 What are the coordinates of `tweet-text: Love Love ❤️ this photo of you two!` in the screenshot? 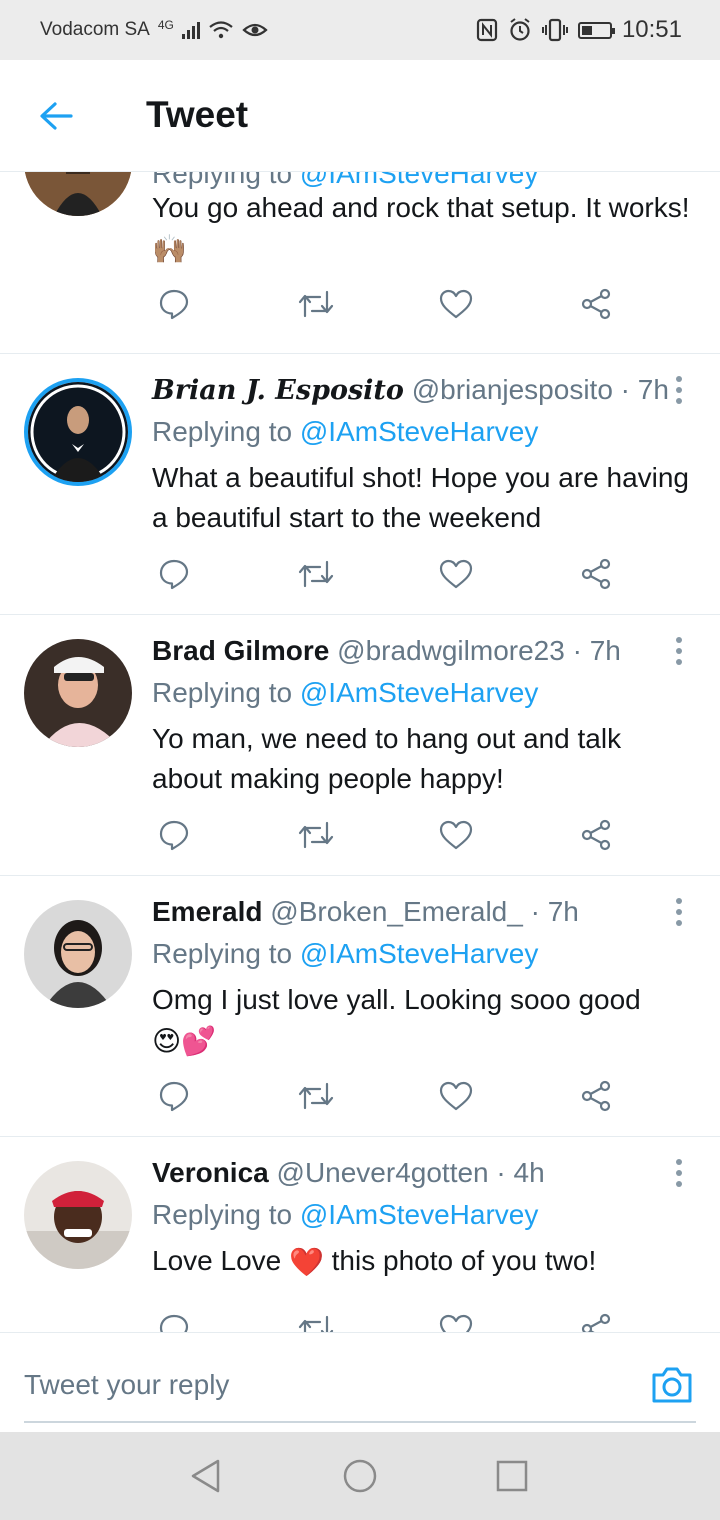 It's located at (374, 1261).